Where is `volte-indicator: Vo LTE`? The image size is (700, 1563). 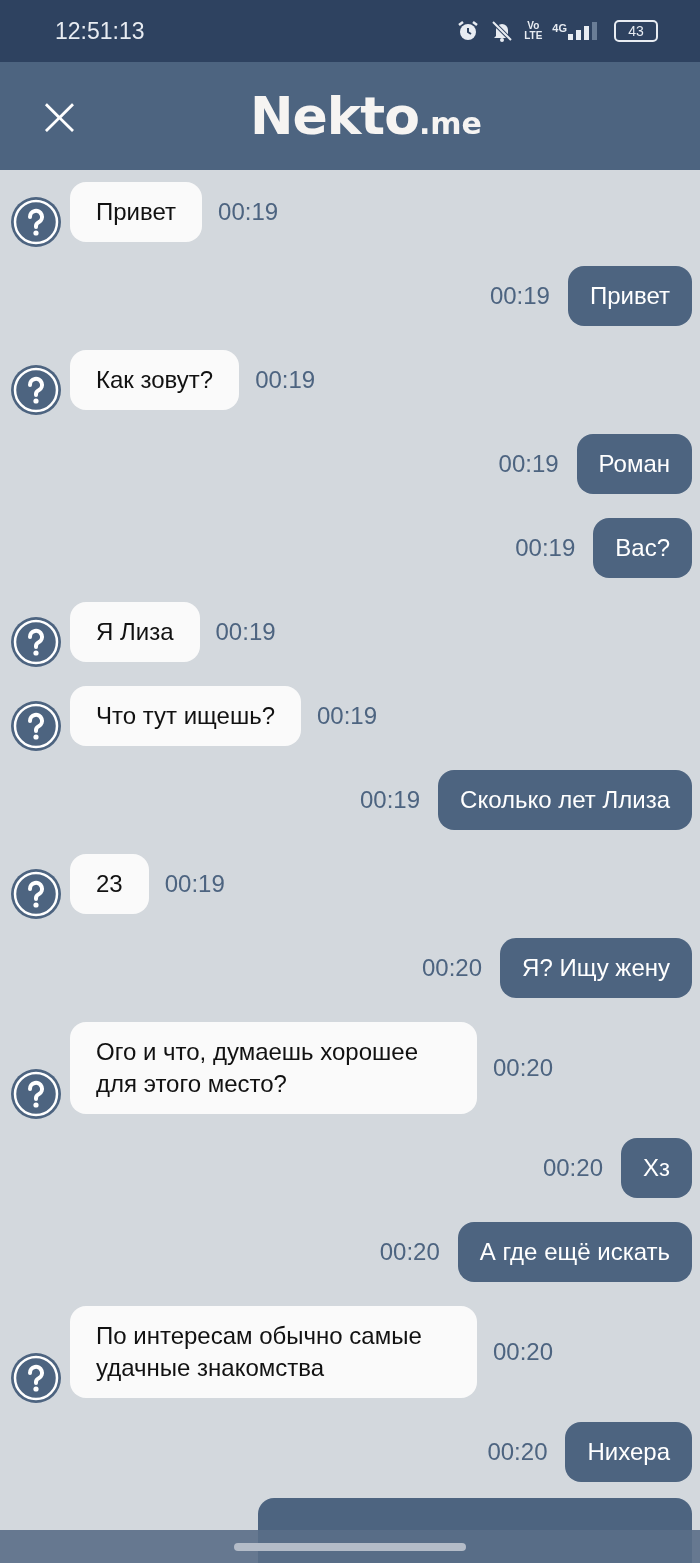
volte-indicator: Vo LTE is located at coordinates (533, 31).